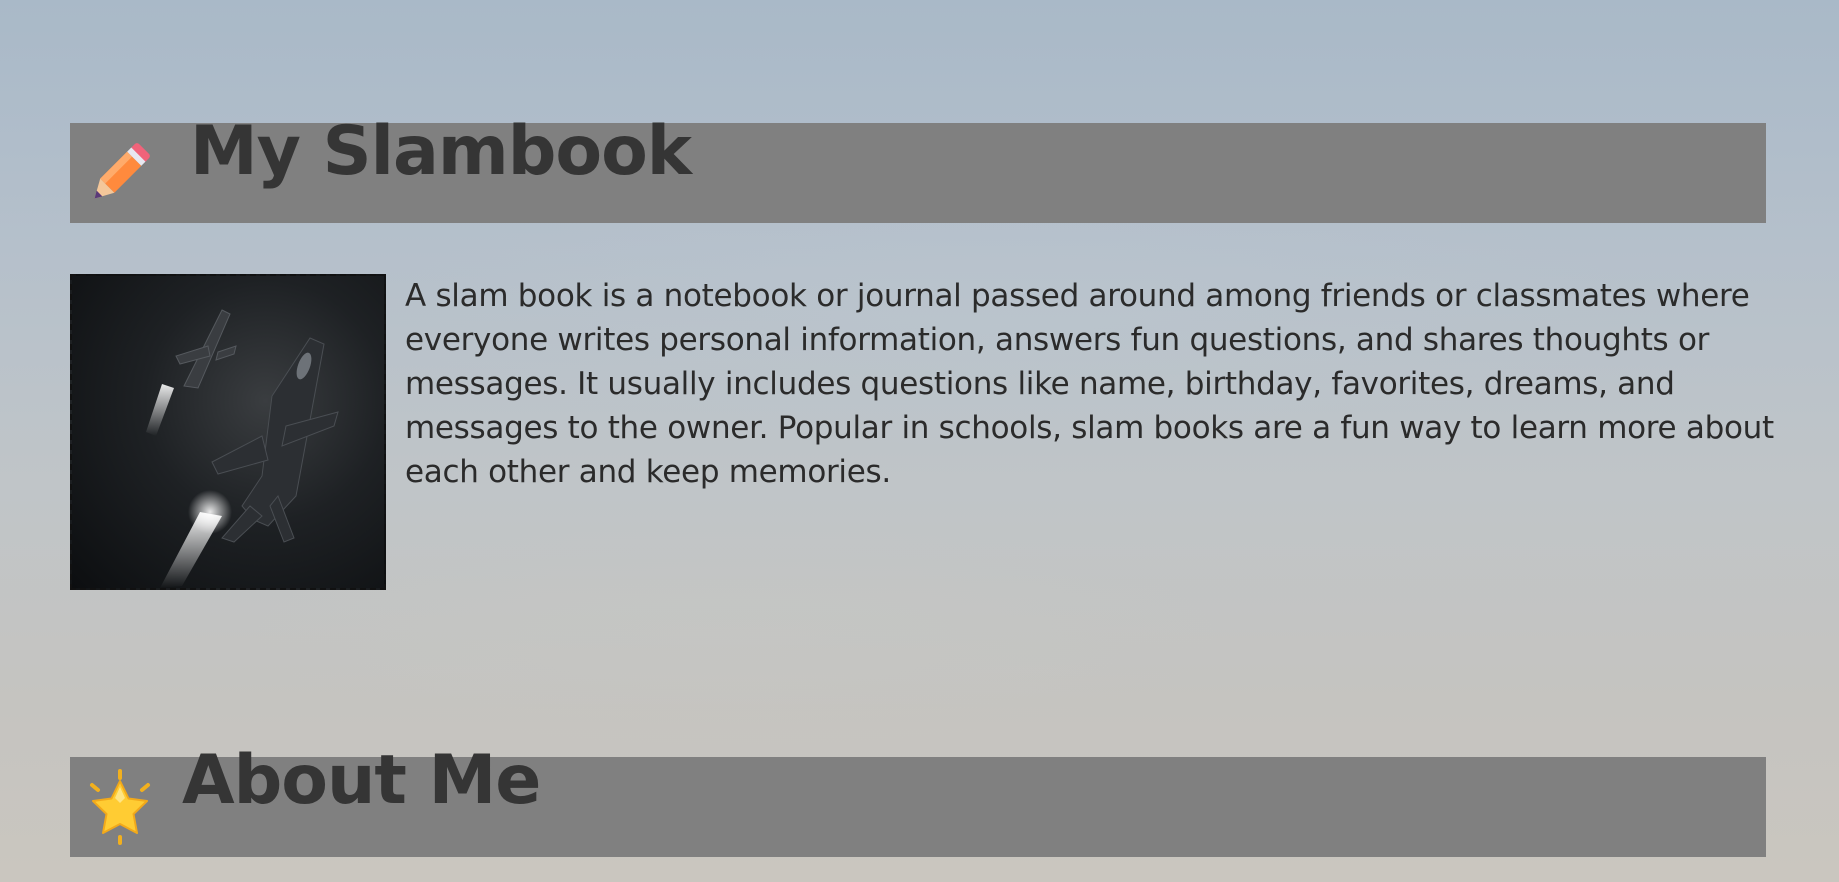  Describe the element at coordinates (918, 801) in the screenshot. I see `about-me-header: About Me` at that location.